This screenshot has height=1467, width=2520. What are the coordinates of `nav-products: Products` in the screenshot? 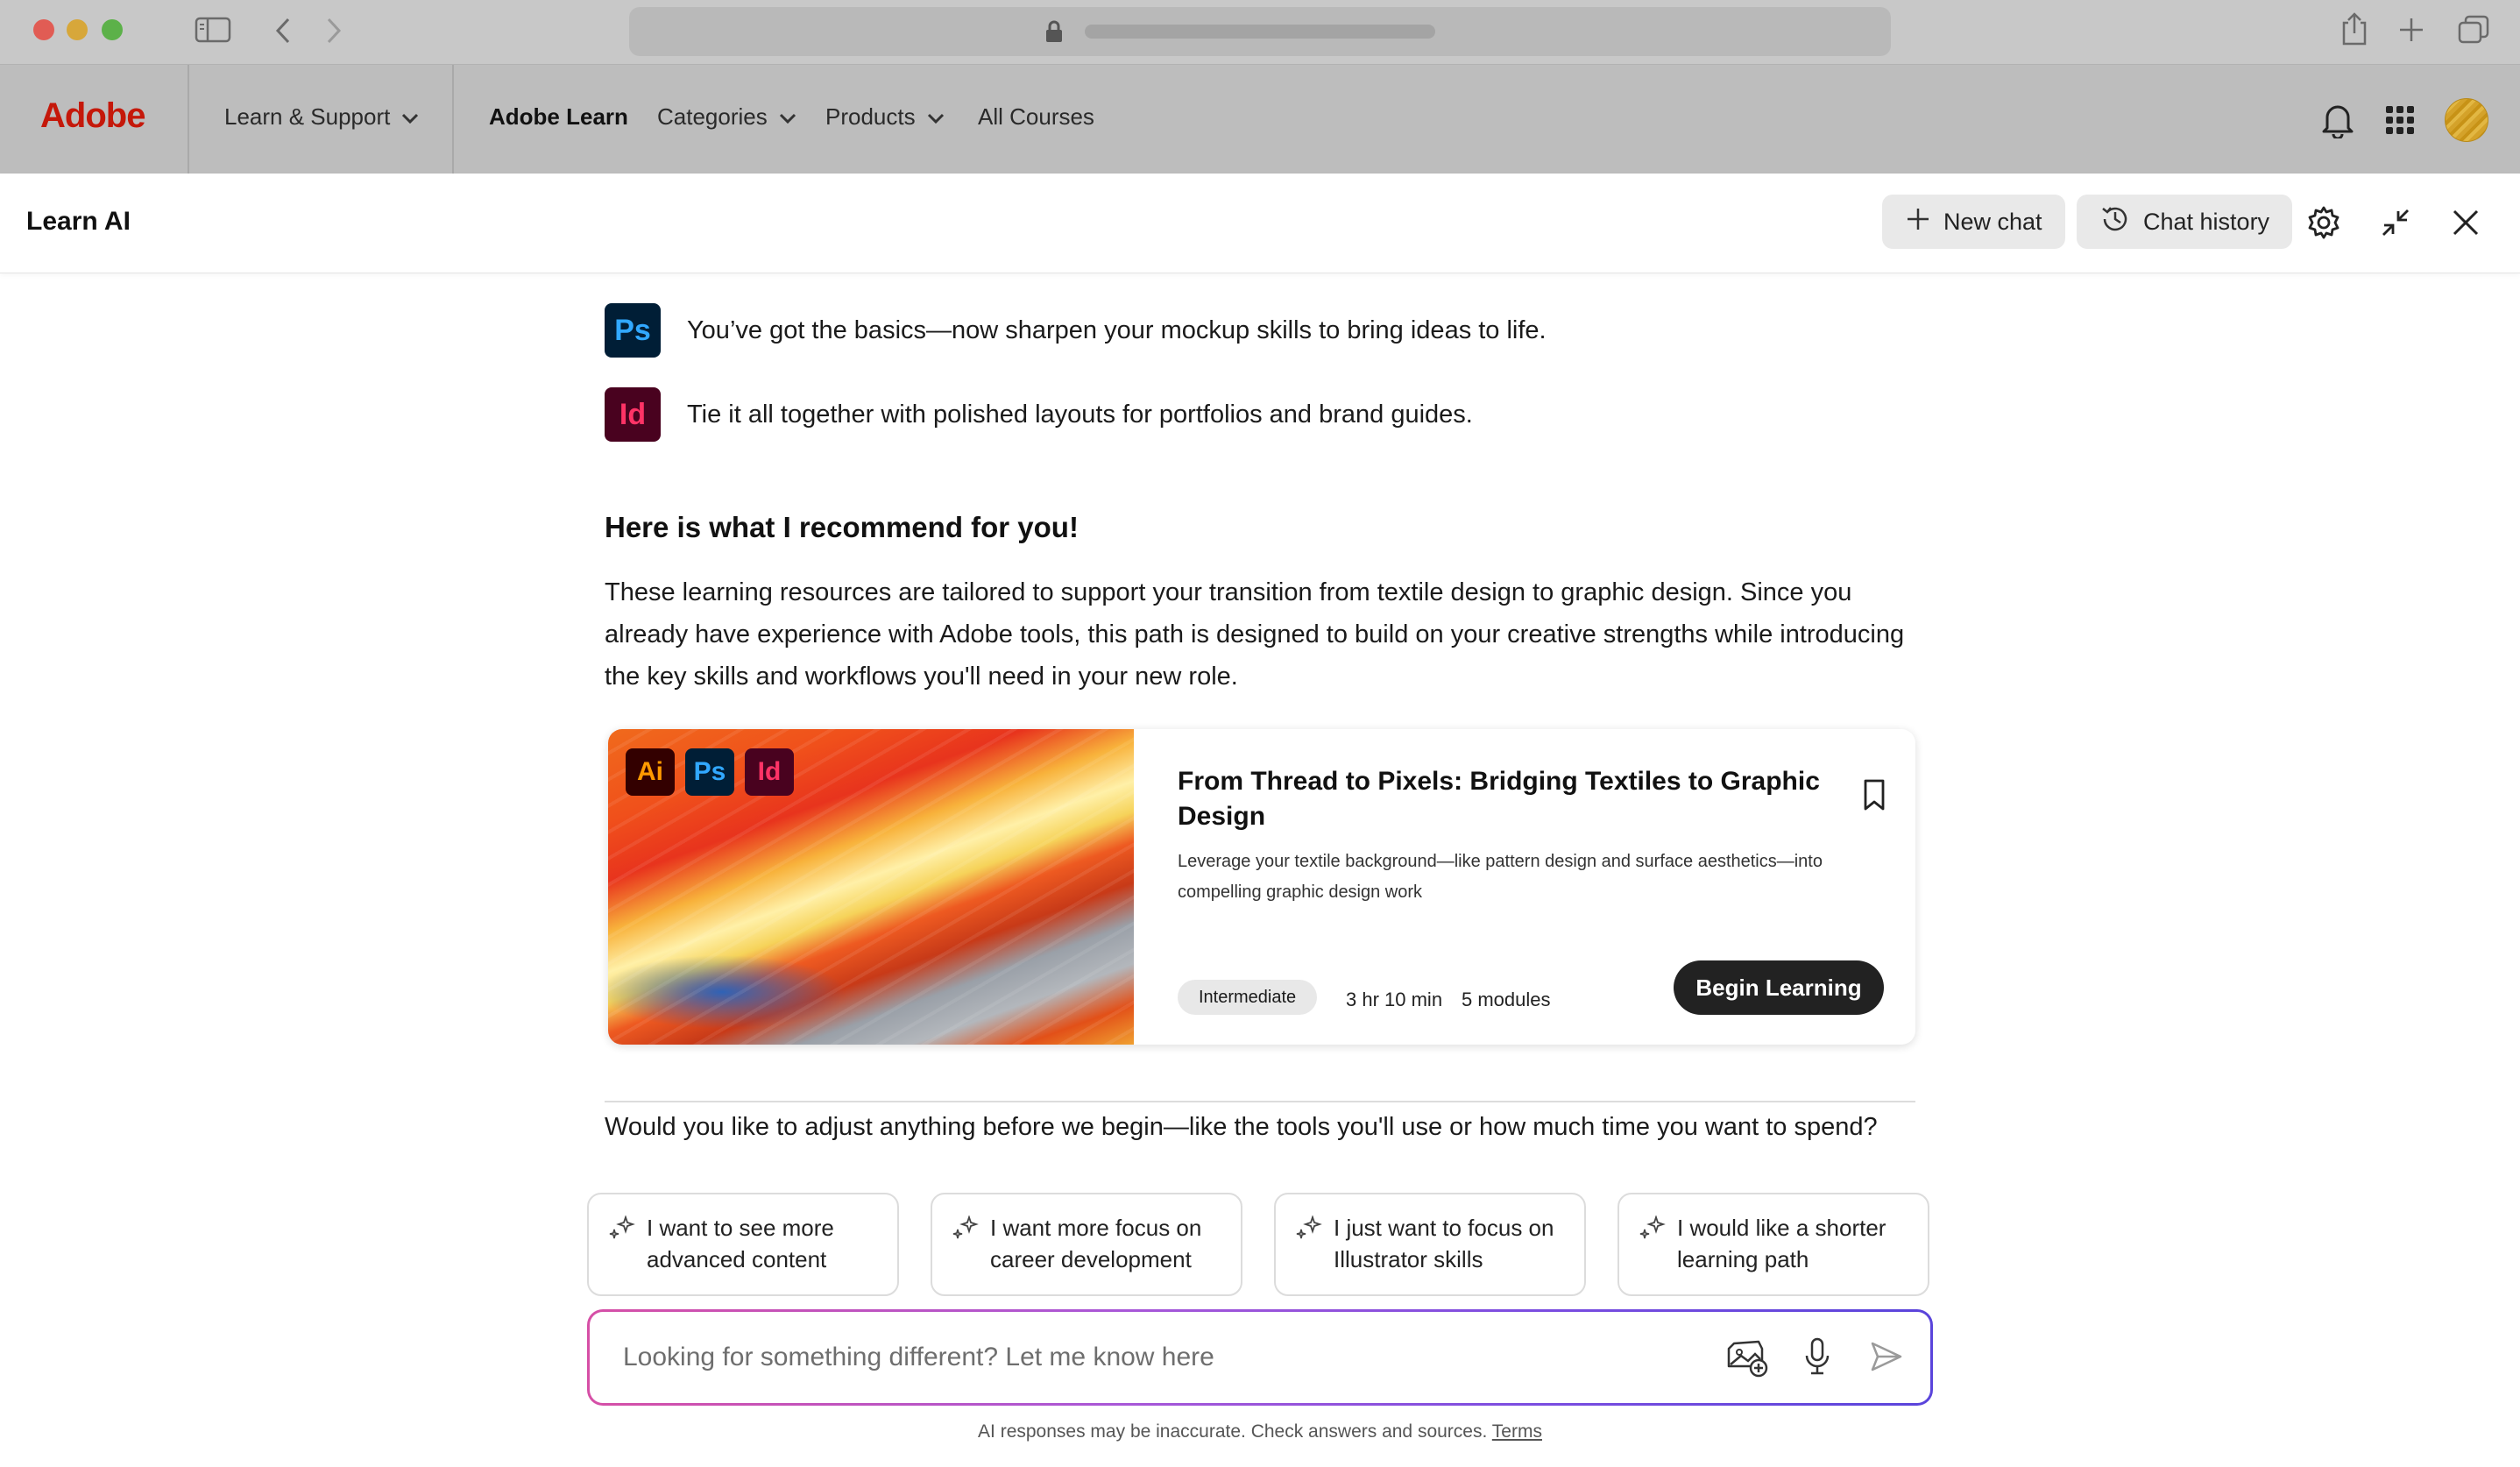 It's located at (885, 117).